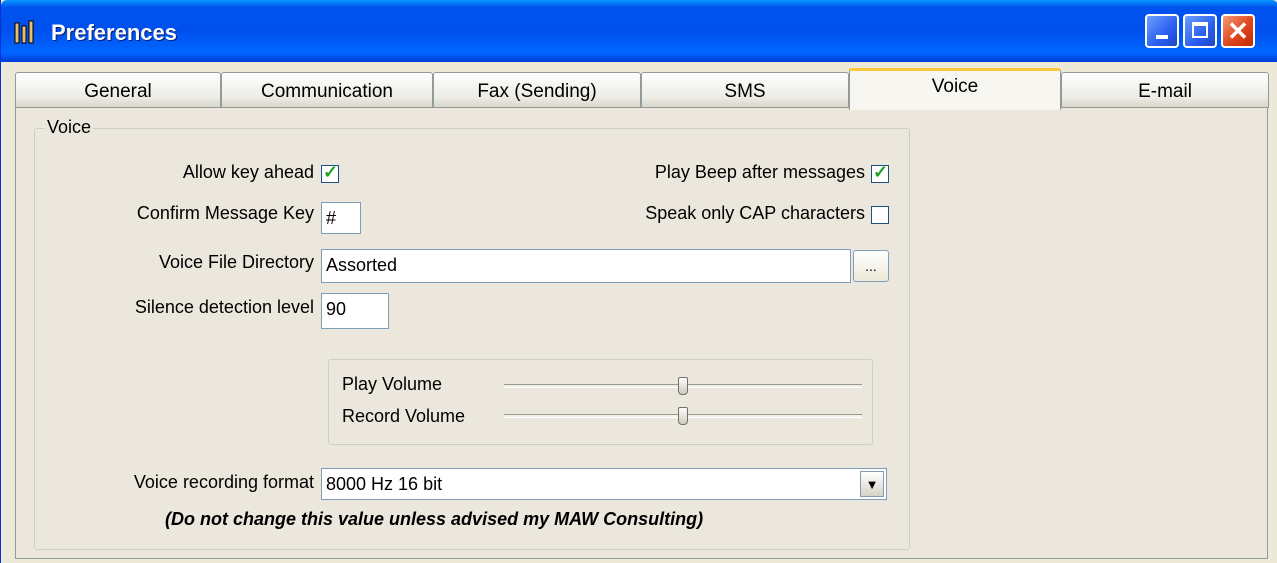  What do you see at coordinates (404, 416) in the screenshot?
I see `record-volume-label: Record Volume` at bounding box center [404, 416].